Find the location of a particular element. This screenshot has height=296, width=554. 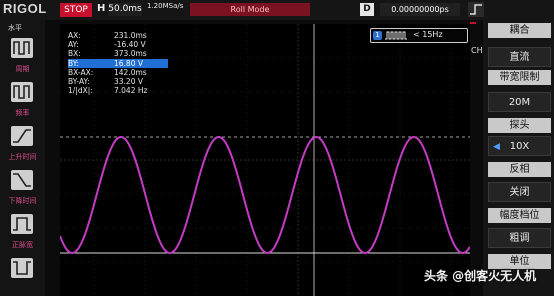

acquisition-mode: Roll Mode is located at coordinates (250, 9).